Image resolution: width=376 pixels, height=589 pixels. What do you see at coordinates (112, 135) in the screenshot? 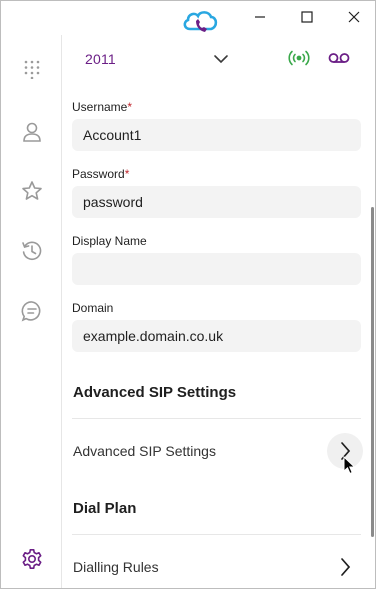
I see `username-value: Account1` at bounding box center [112, 135].